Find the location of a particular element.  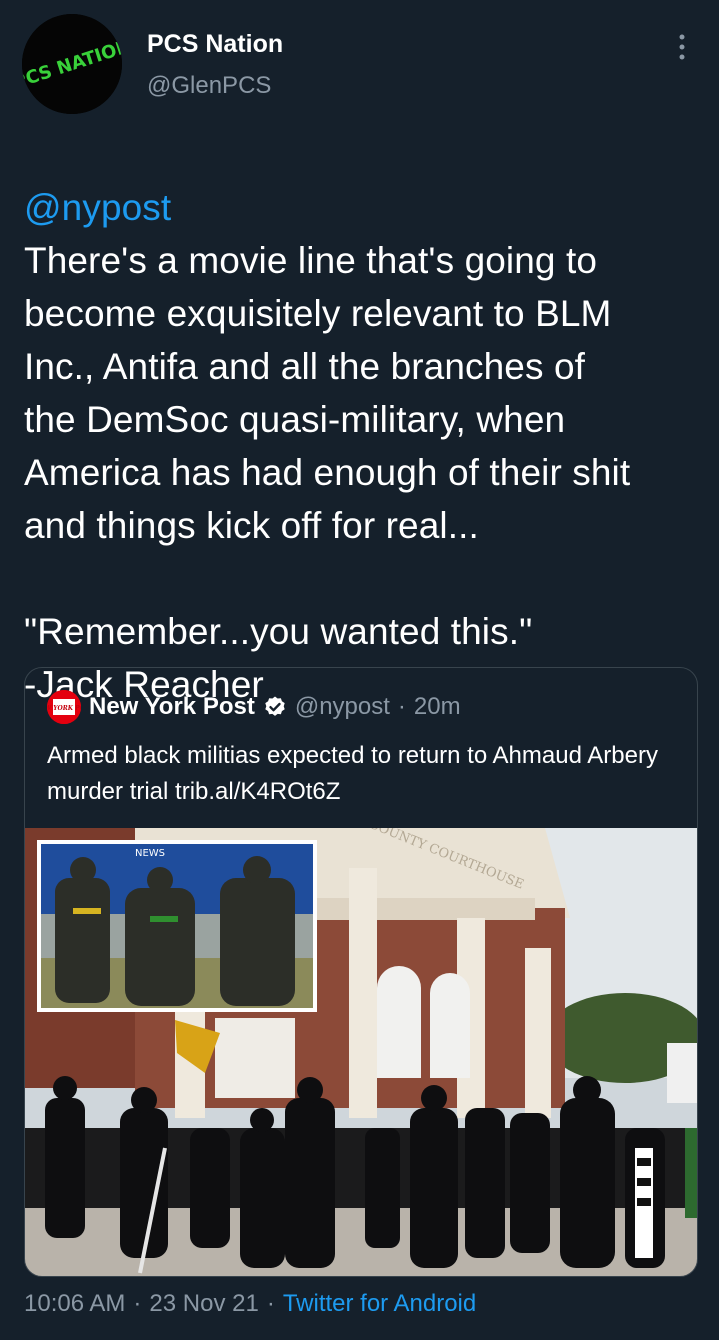

author-avatar: PCS NATION is located at coordinates (72, 64).